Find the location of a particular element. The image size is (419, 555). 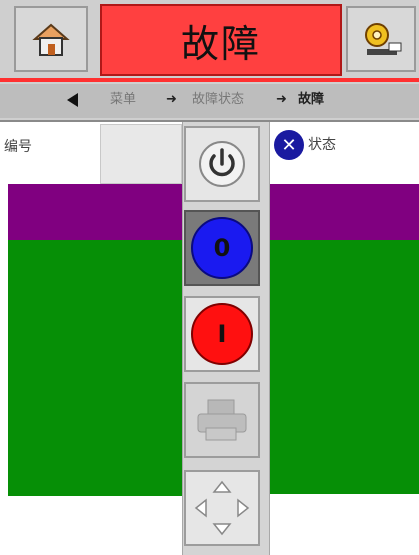

back-arrow-icon is located at coordinates (72, 100).